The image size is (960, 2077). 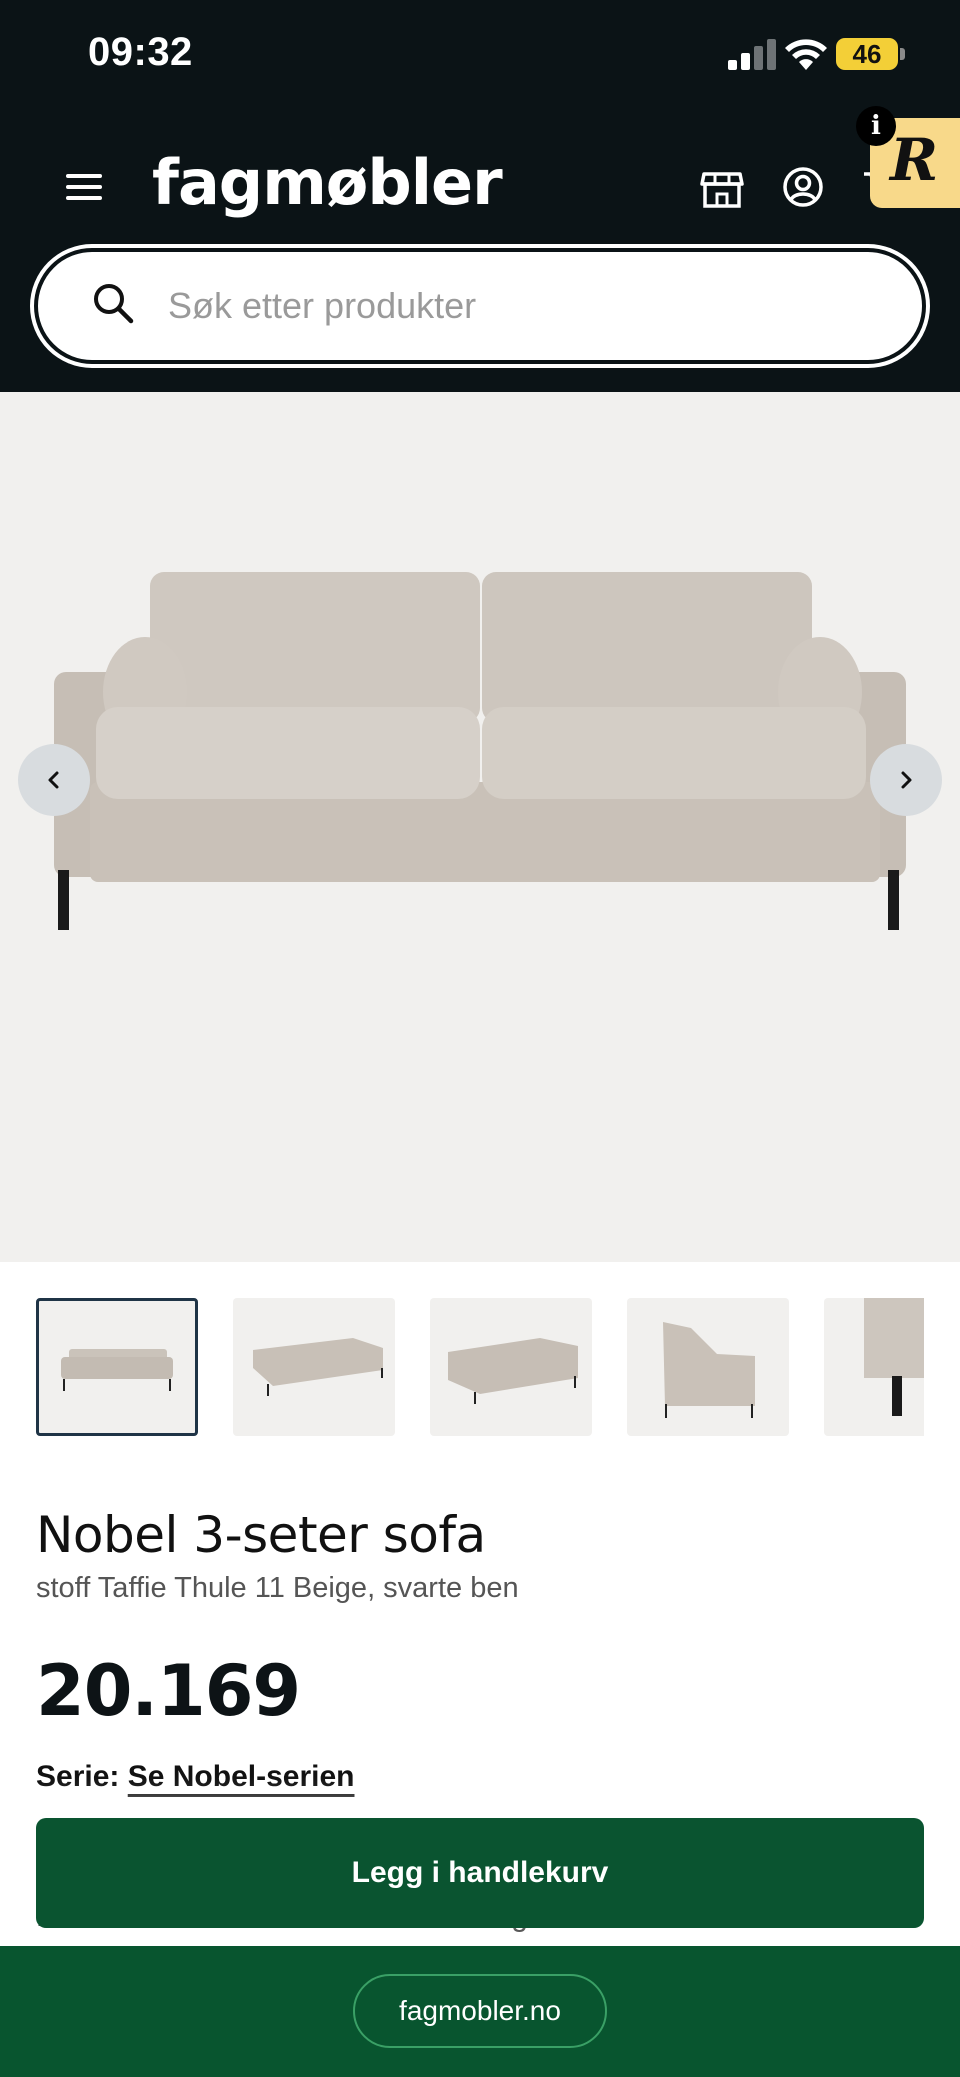 I want to click on store-icon, so click(x=722, y=188).